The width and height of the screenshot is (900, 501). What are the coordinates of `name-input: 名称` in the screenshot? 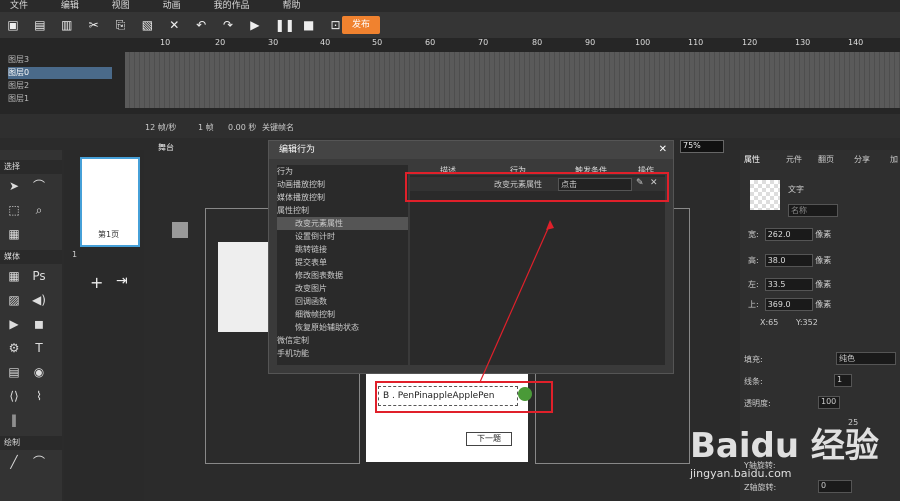 It's located at (813, 210).